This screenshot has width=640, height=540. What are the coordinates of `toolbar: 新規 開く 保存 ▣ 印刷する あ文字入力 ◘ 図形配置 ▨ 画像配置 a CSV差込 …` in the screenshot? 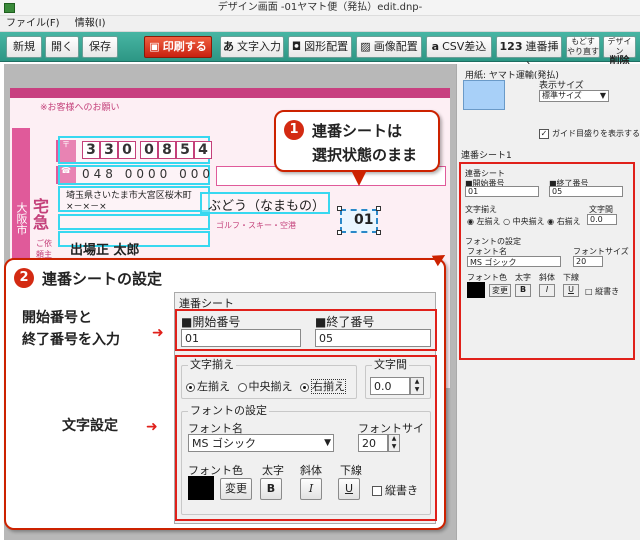 It's located at (320, 52).